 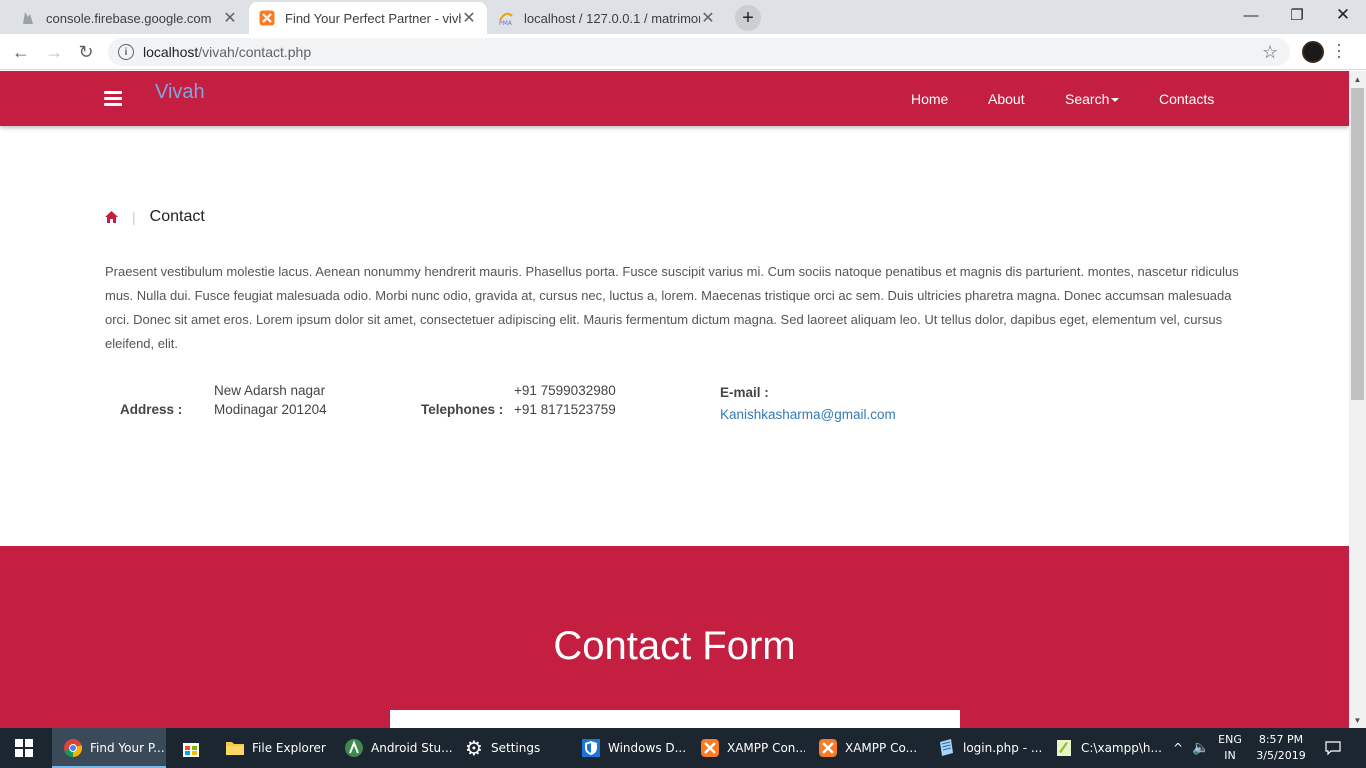 I want to click on taskbar-item-store, so click(x=192, y=748).